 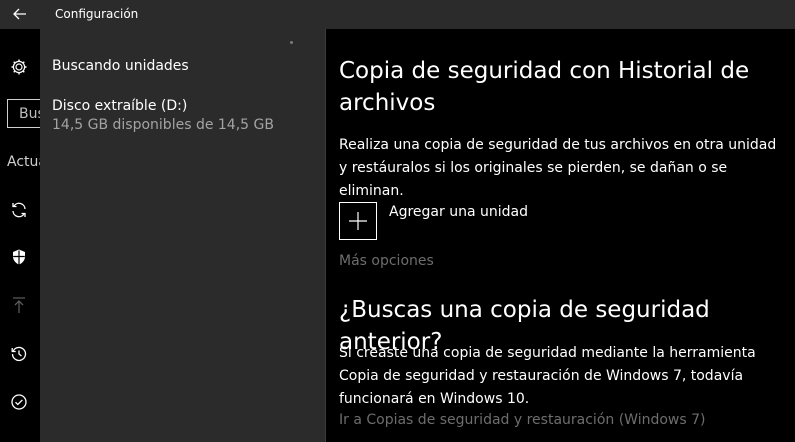 What do you see at coordinates (19, 257) in the screenshot?
I see `shield-icon` at bounding box center [19, 257].